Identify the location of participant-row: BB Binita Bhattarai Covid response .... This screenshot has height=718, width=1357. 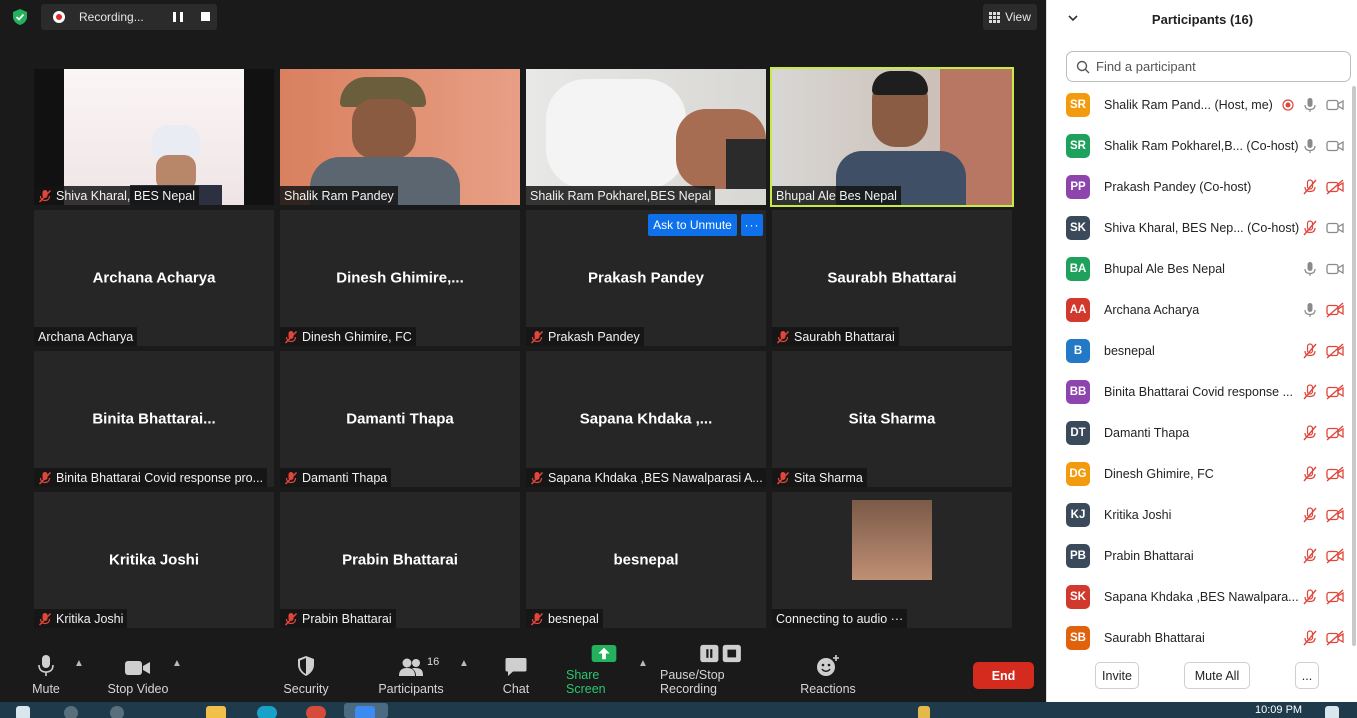
(1202, 391).